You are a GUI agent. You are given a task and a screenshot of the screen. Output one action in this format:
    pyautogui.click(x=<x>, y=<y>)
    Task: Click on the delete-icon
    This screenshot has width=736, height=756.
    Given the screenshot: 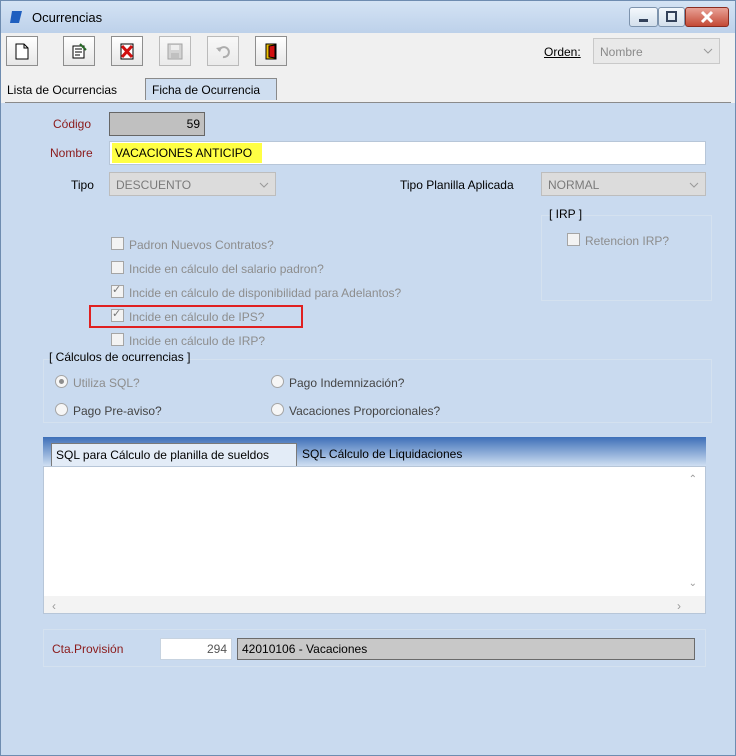 What is the action you would take?
    pyautogui.click(x=127, y=51)
    